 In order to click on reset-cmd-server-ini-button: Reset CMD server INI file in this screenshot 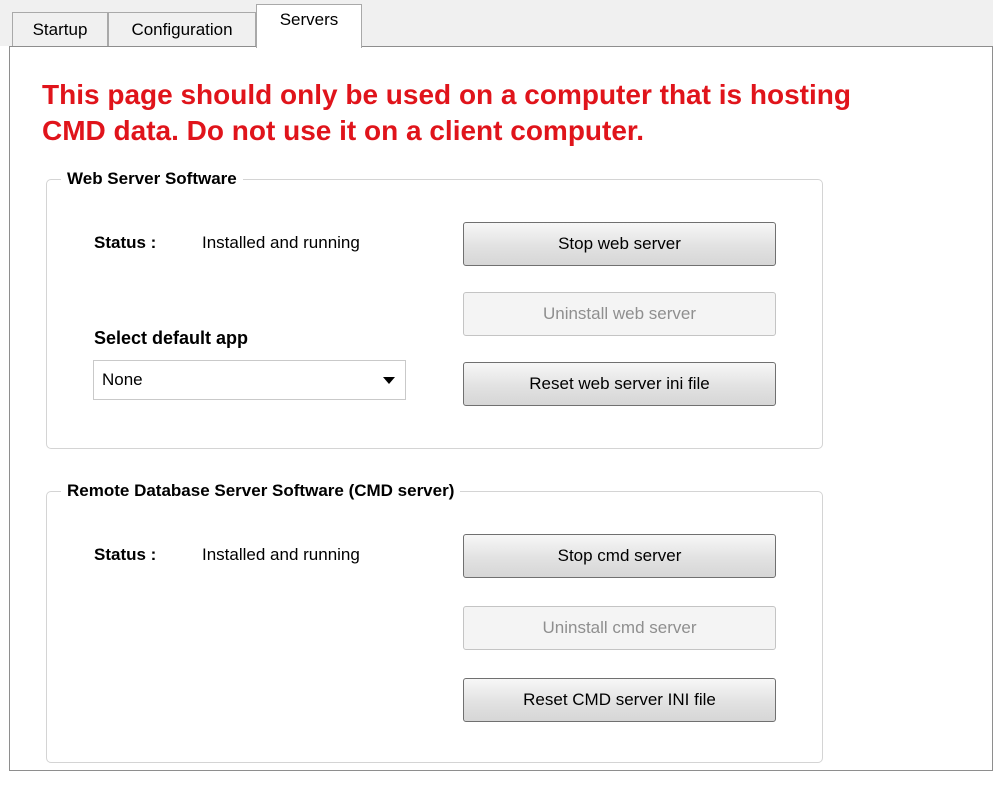, I will do `click(619, 700)`.